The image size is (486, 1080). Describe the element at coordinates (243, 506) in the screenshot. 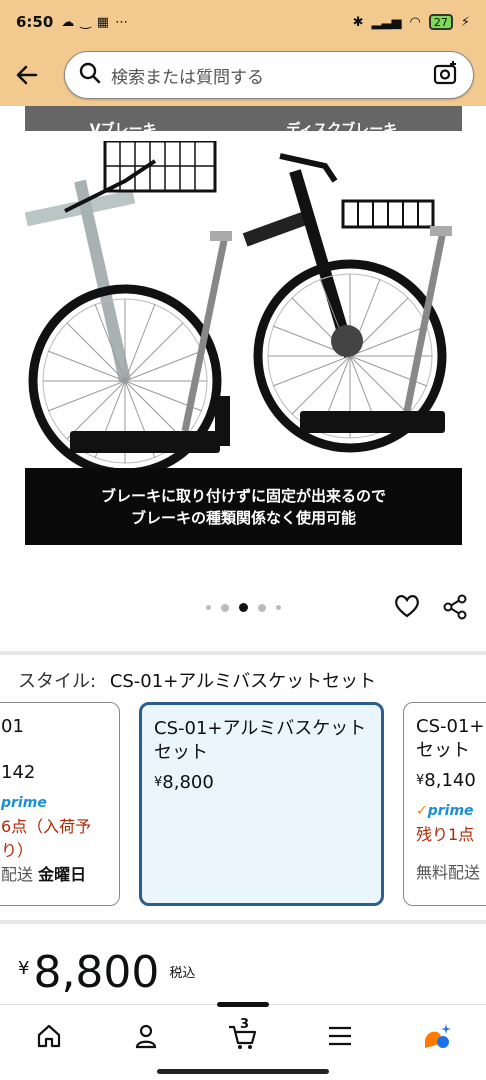

I see `image-caption: ブレーキに取り付けずに固定が出来るので ブレーキの種類関係なく使用可能` at that location.